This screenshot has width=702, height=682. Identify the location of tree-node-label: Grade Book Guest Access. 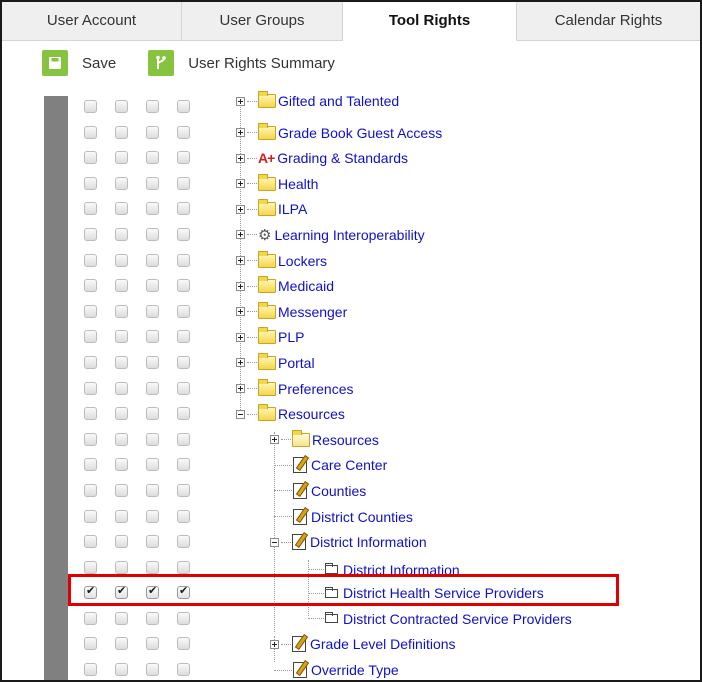
(360, 133).